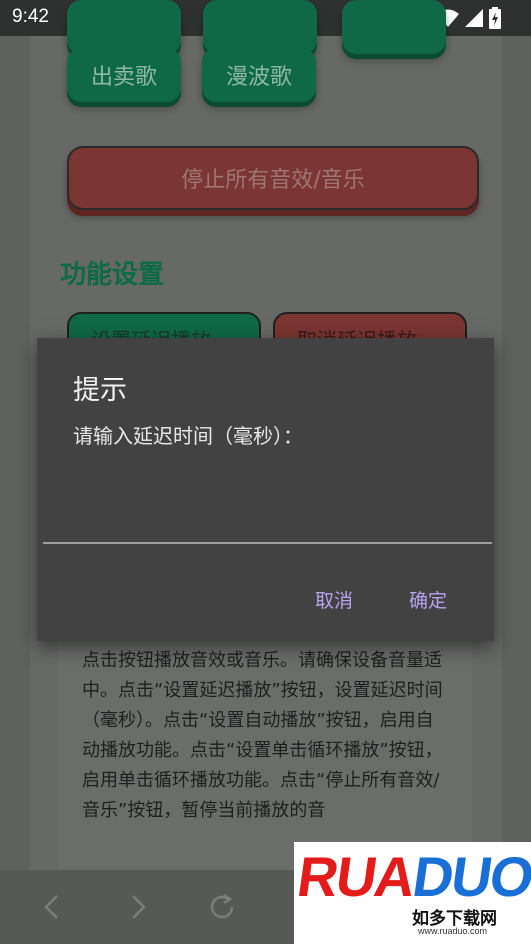 The image size is (531, 944). What do you see at coordinates (222, 907) in the screenshot?
I see `refresh-icon` at bounding box center [222, 907].